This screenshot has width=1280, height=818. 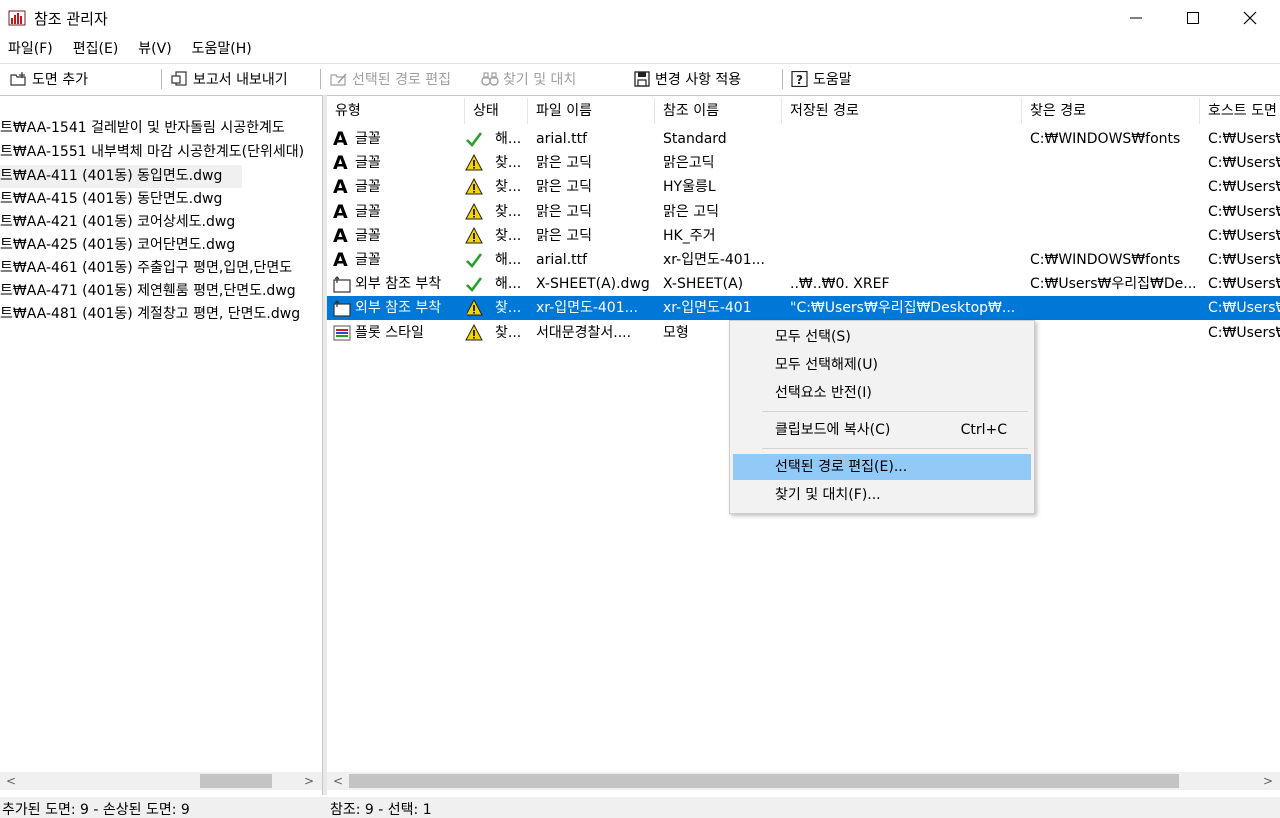 What do you see at coordinates (117, 222) in the screenshot?
I see `tree-item: 트₩AA-421 (401동) 코어상세도.dwg` at bounding box center [117, 222].